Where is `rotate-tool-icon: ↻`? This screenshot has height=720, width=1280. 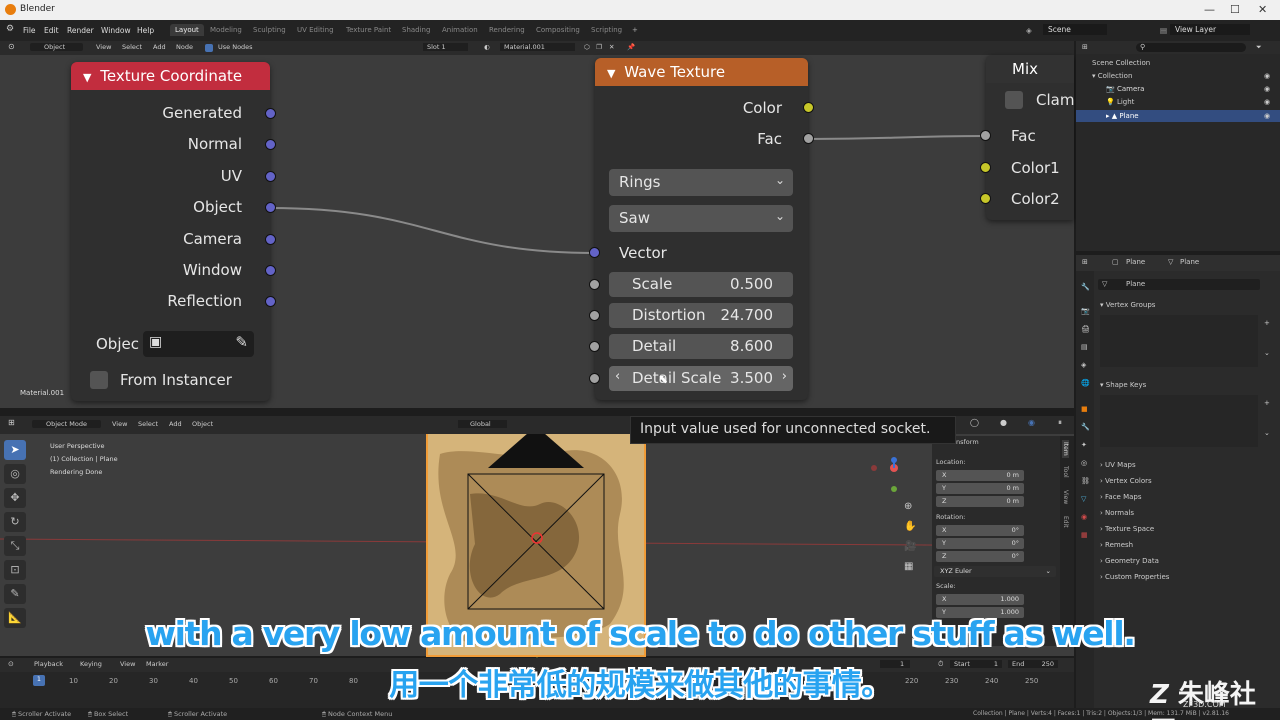 rotate-tool-icon: ↻ is located at coordinates (15, 522).